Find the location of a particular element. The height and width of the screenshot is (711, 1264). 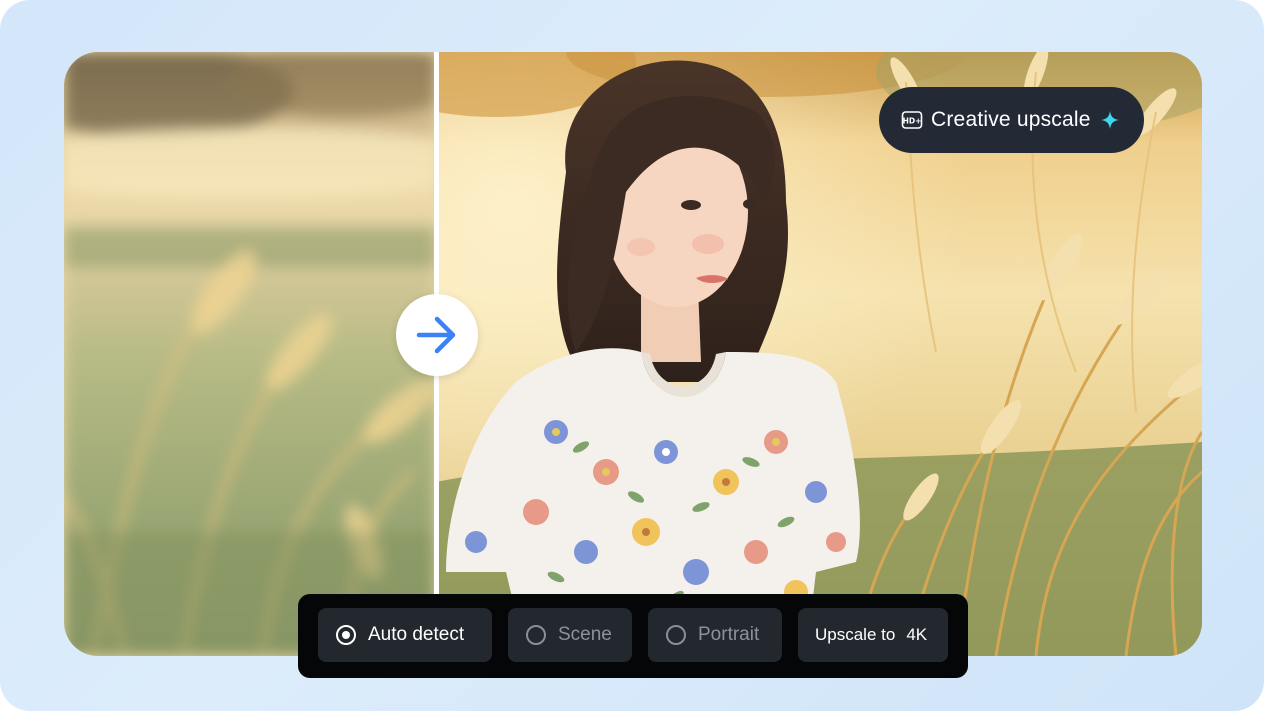

radio-selected-icon is located at coordinates (346, 635).